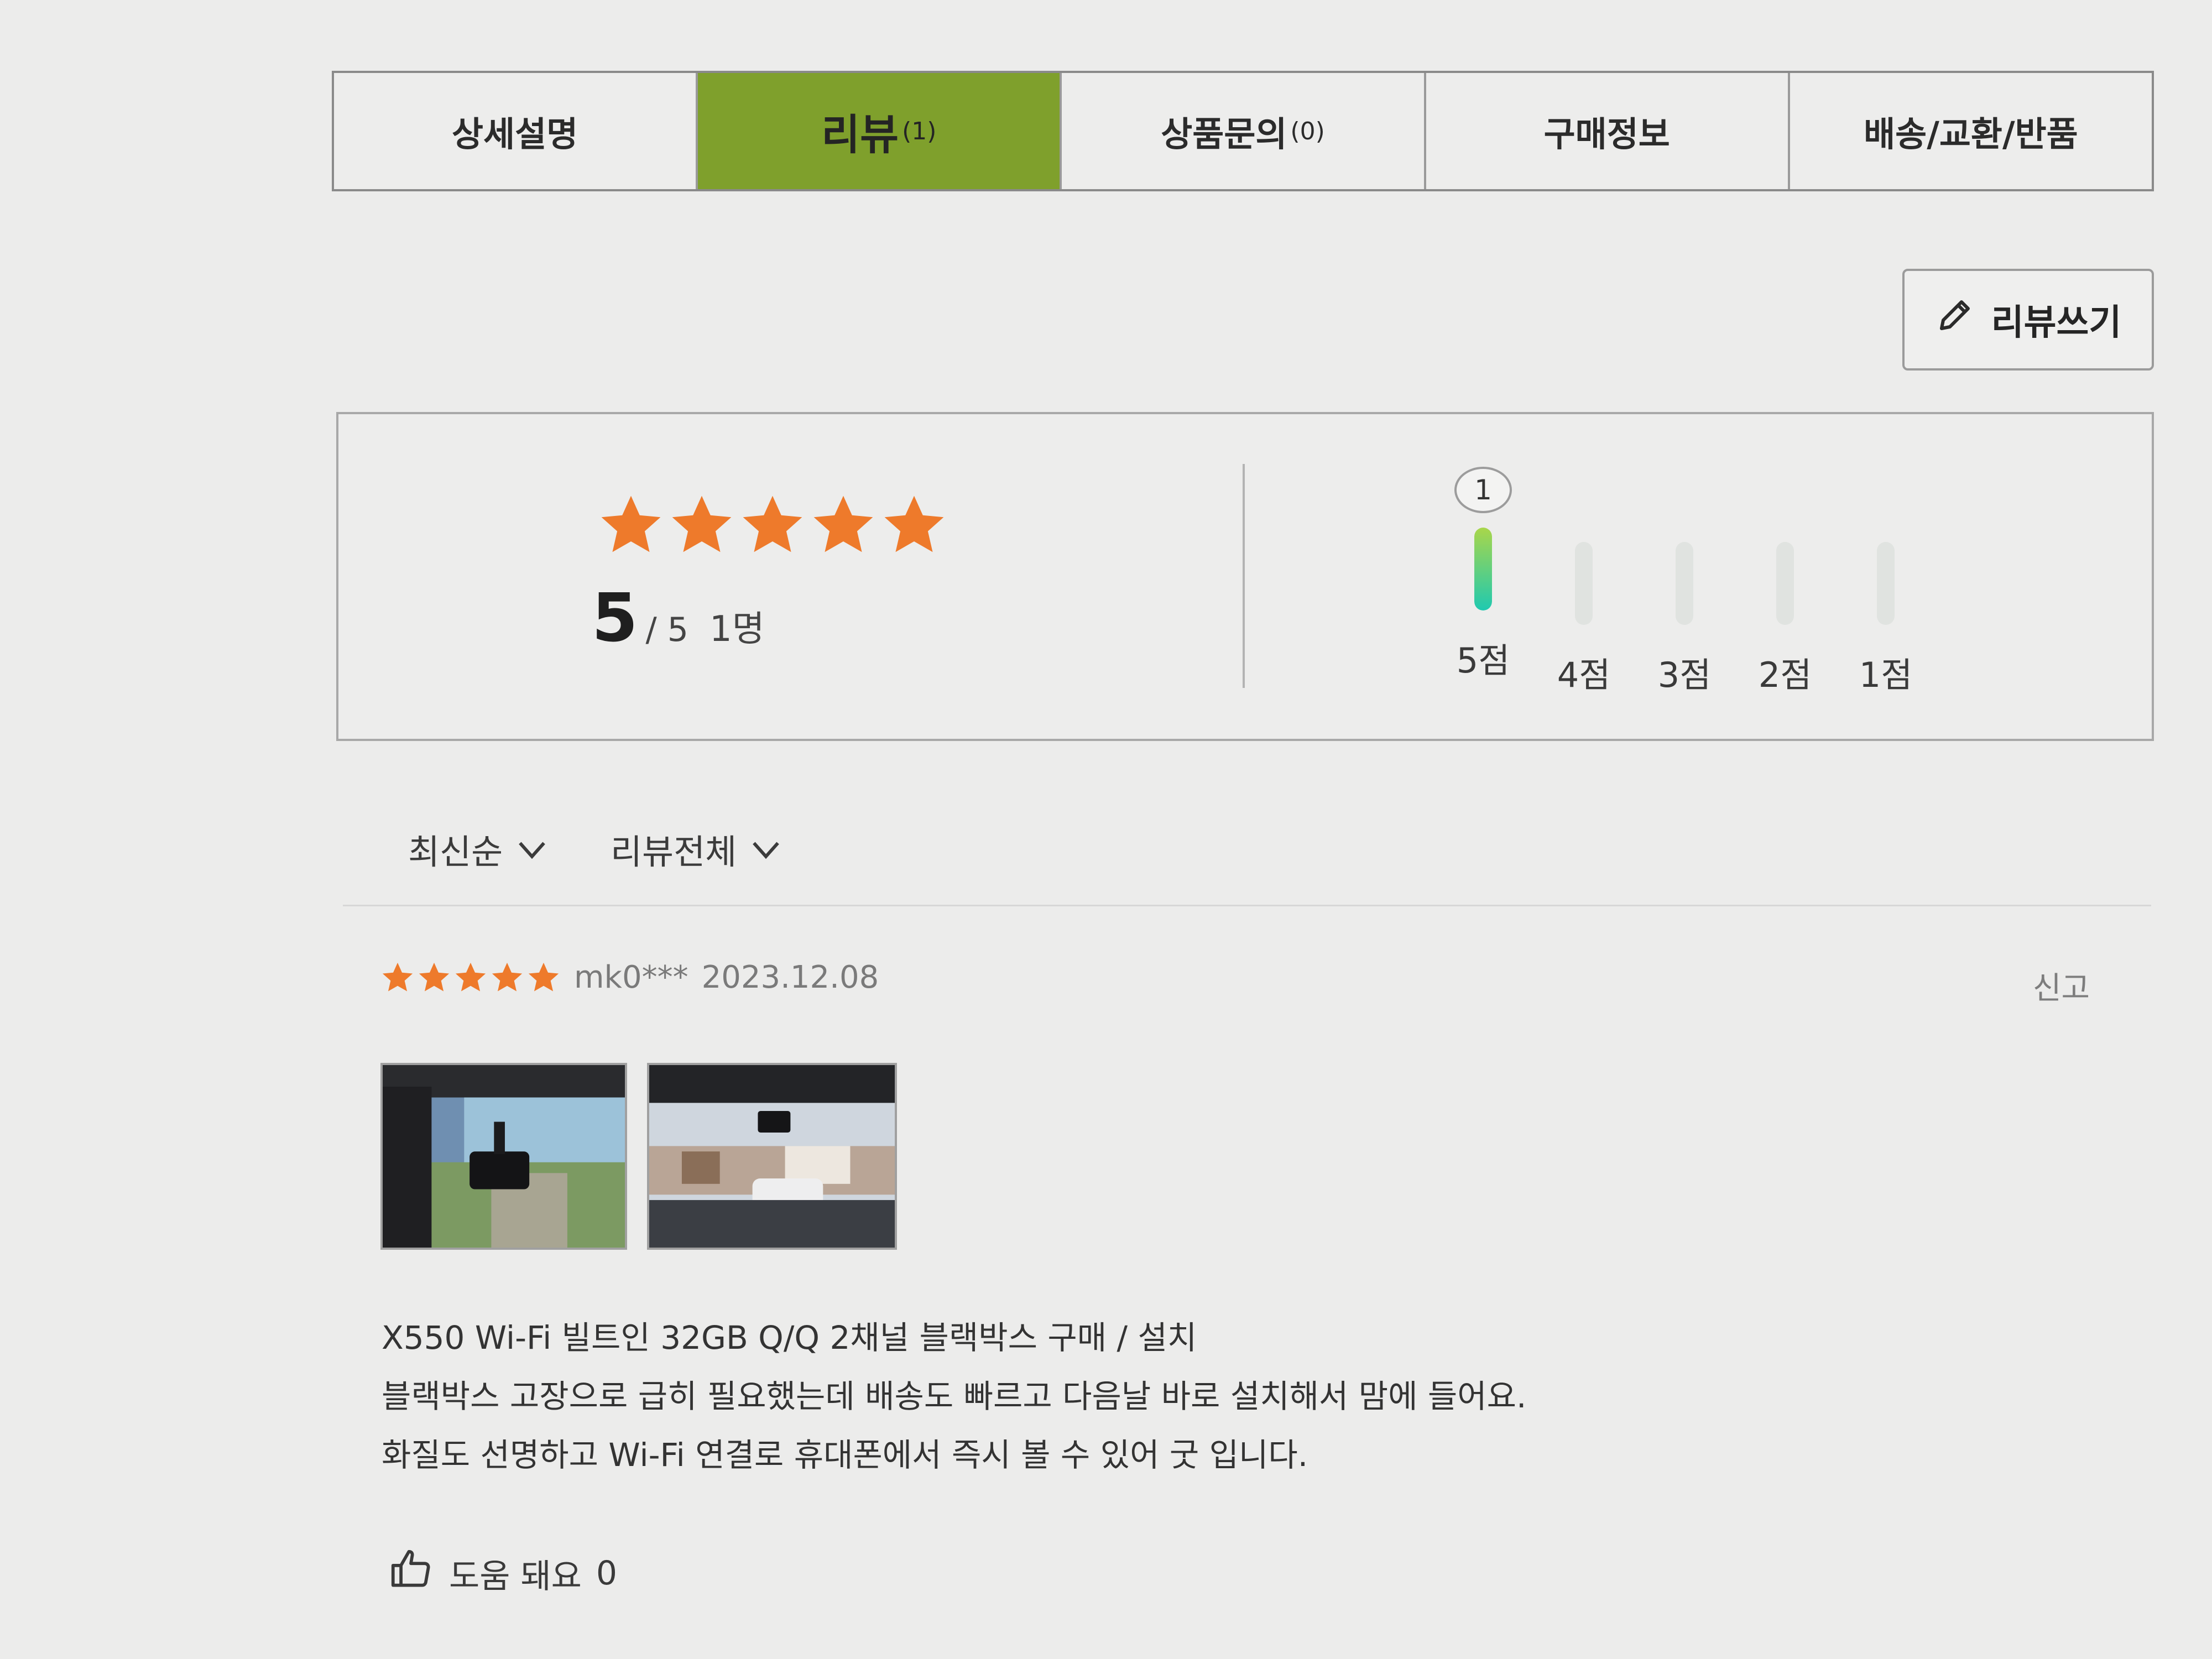  I want to click on dist-label: 2점, so click(1785, 675).